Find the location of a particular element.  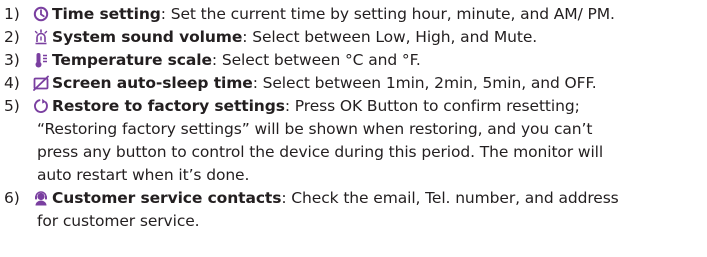

thermometer-icon is located at coordinates (41, 60).